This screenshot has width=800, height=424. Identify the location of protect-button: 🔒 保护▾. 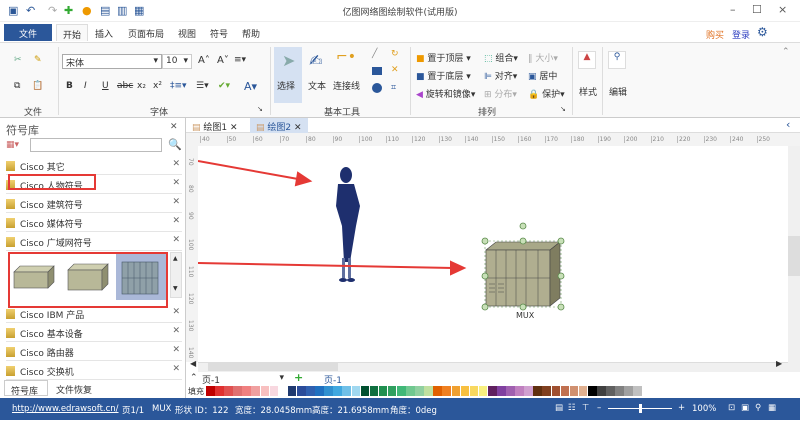
(546, 93).